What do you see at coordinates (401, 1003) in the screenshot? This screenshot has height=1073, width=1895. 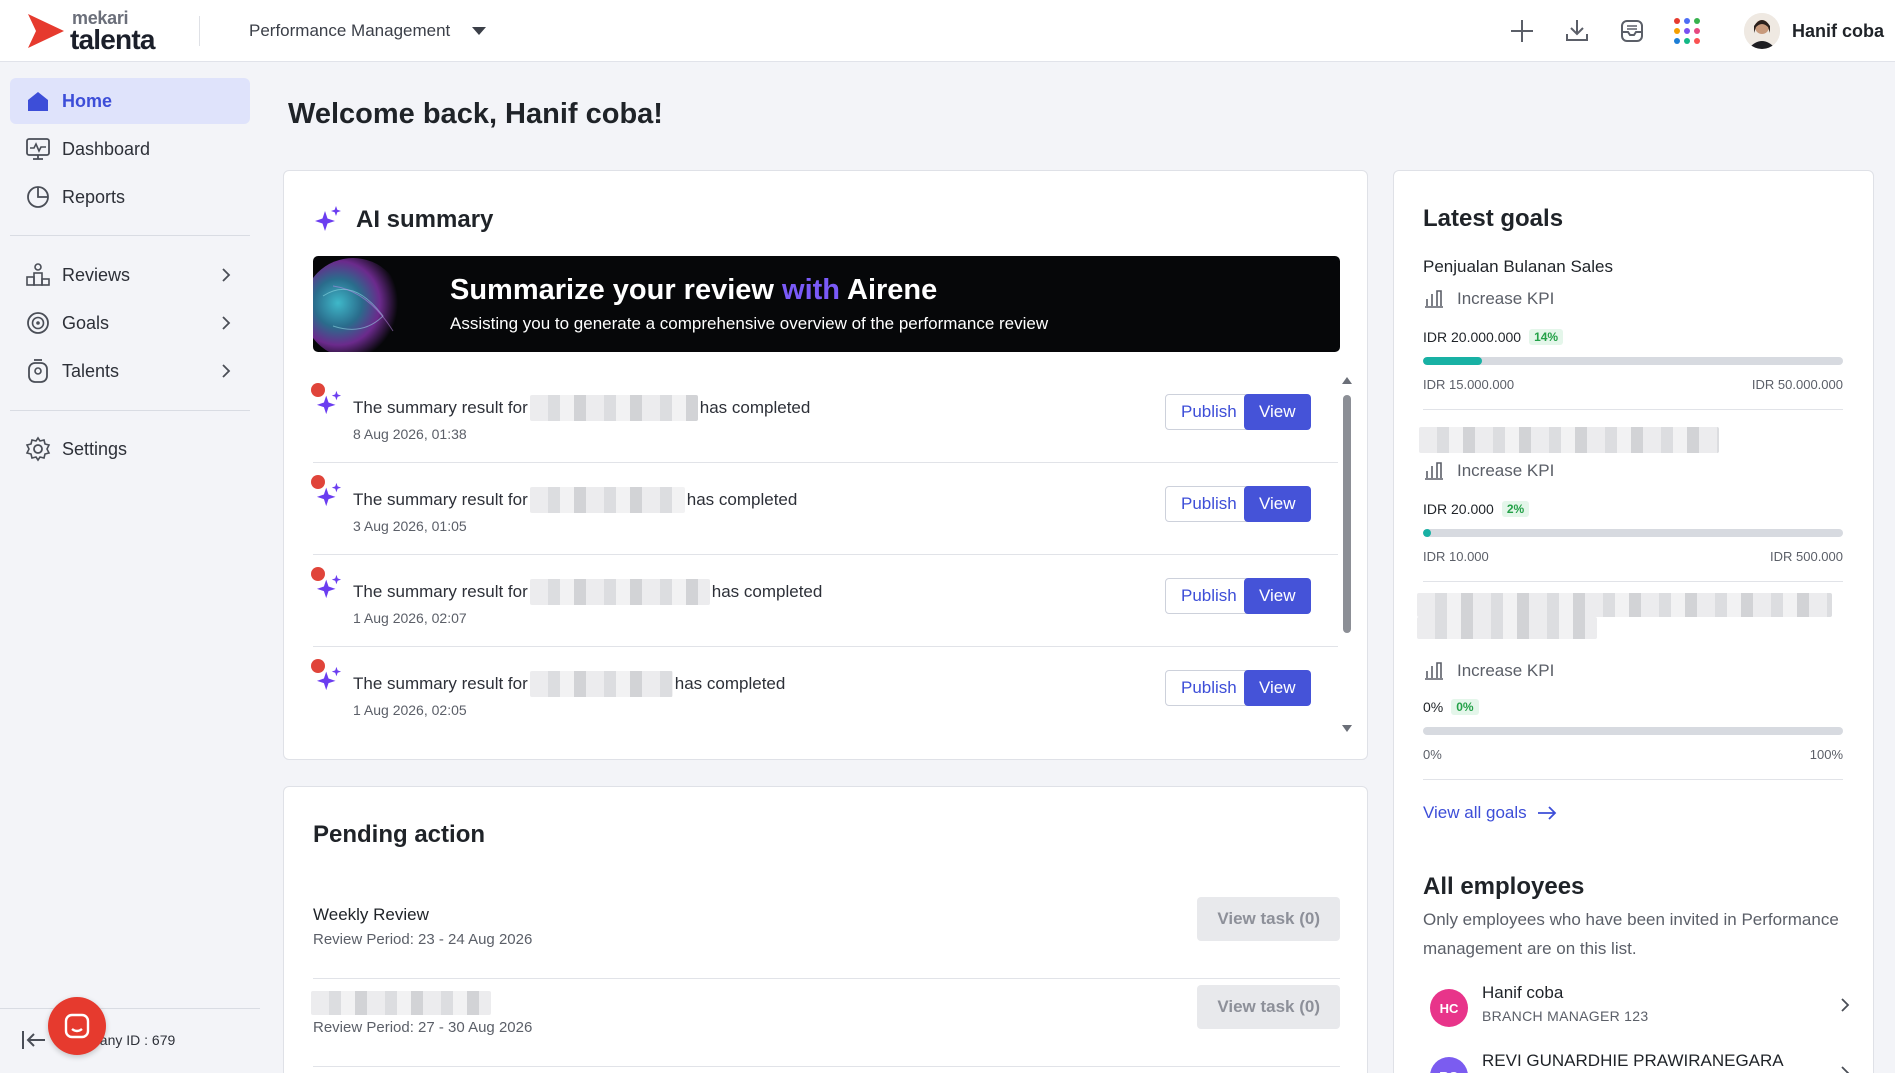 I see `redacted-title` at bounding box center [401, 1003].